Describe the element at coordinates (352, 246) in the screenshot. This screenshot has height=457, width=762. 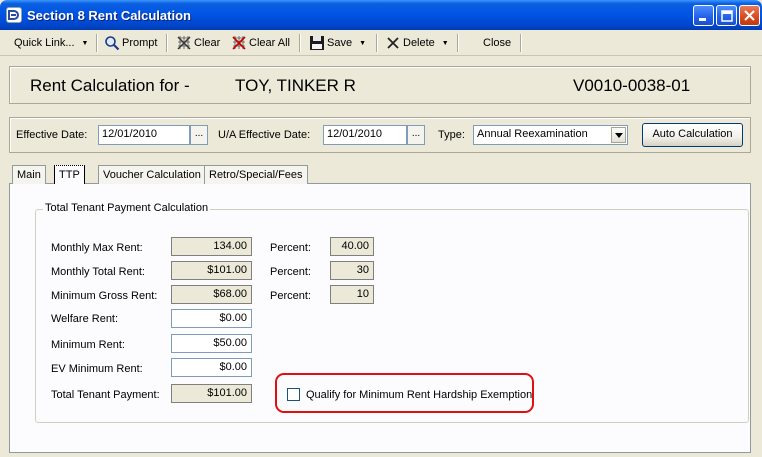
I see `percent-max-rent-value: 40.00` at that location.